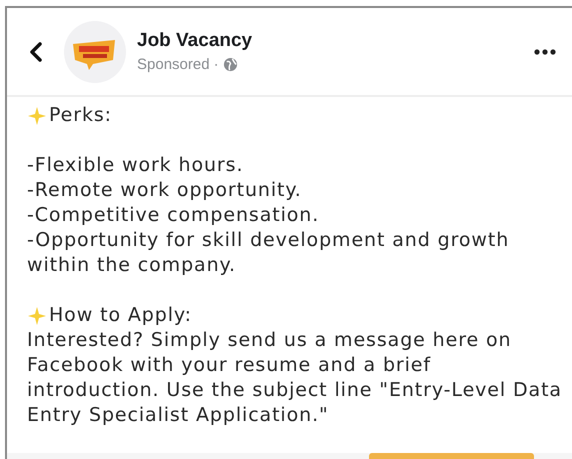  What do you see at coordinates (80, 115) in the screenshot?
I see `section-heading: Perks:` at bounding box center [80, 115].